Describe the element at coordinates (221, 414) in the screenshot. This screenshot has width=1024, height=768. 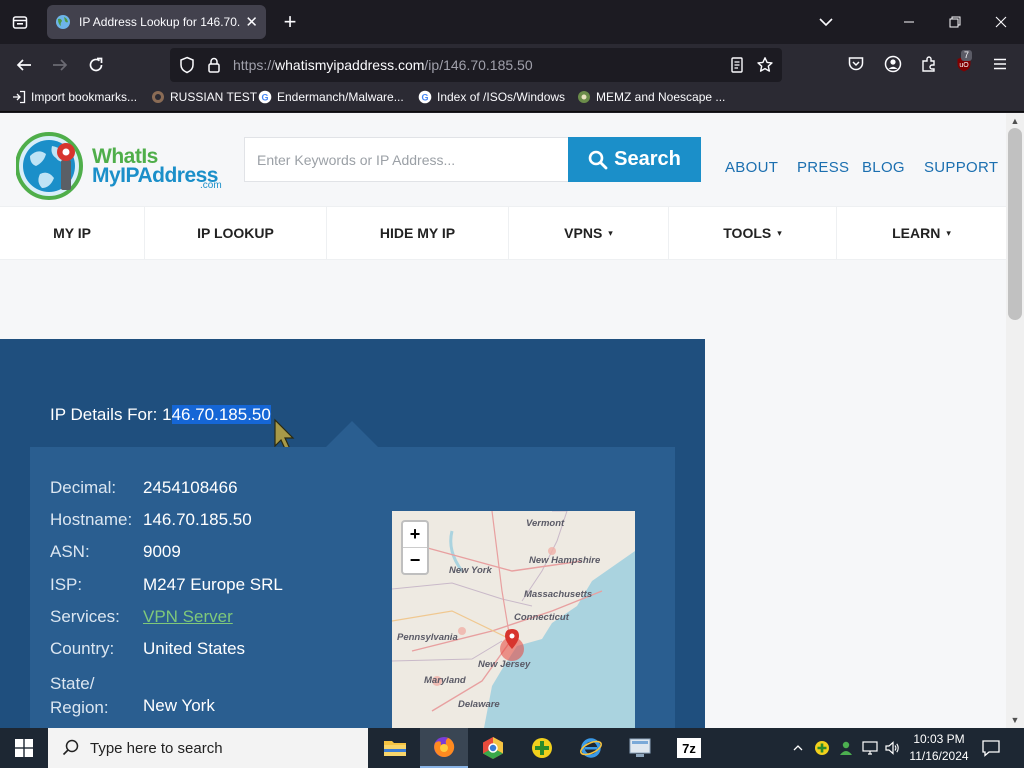
I see `selected-ip-text: 46.70.185.50` at that location.